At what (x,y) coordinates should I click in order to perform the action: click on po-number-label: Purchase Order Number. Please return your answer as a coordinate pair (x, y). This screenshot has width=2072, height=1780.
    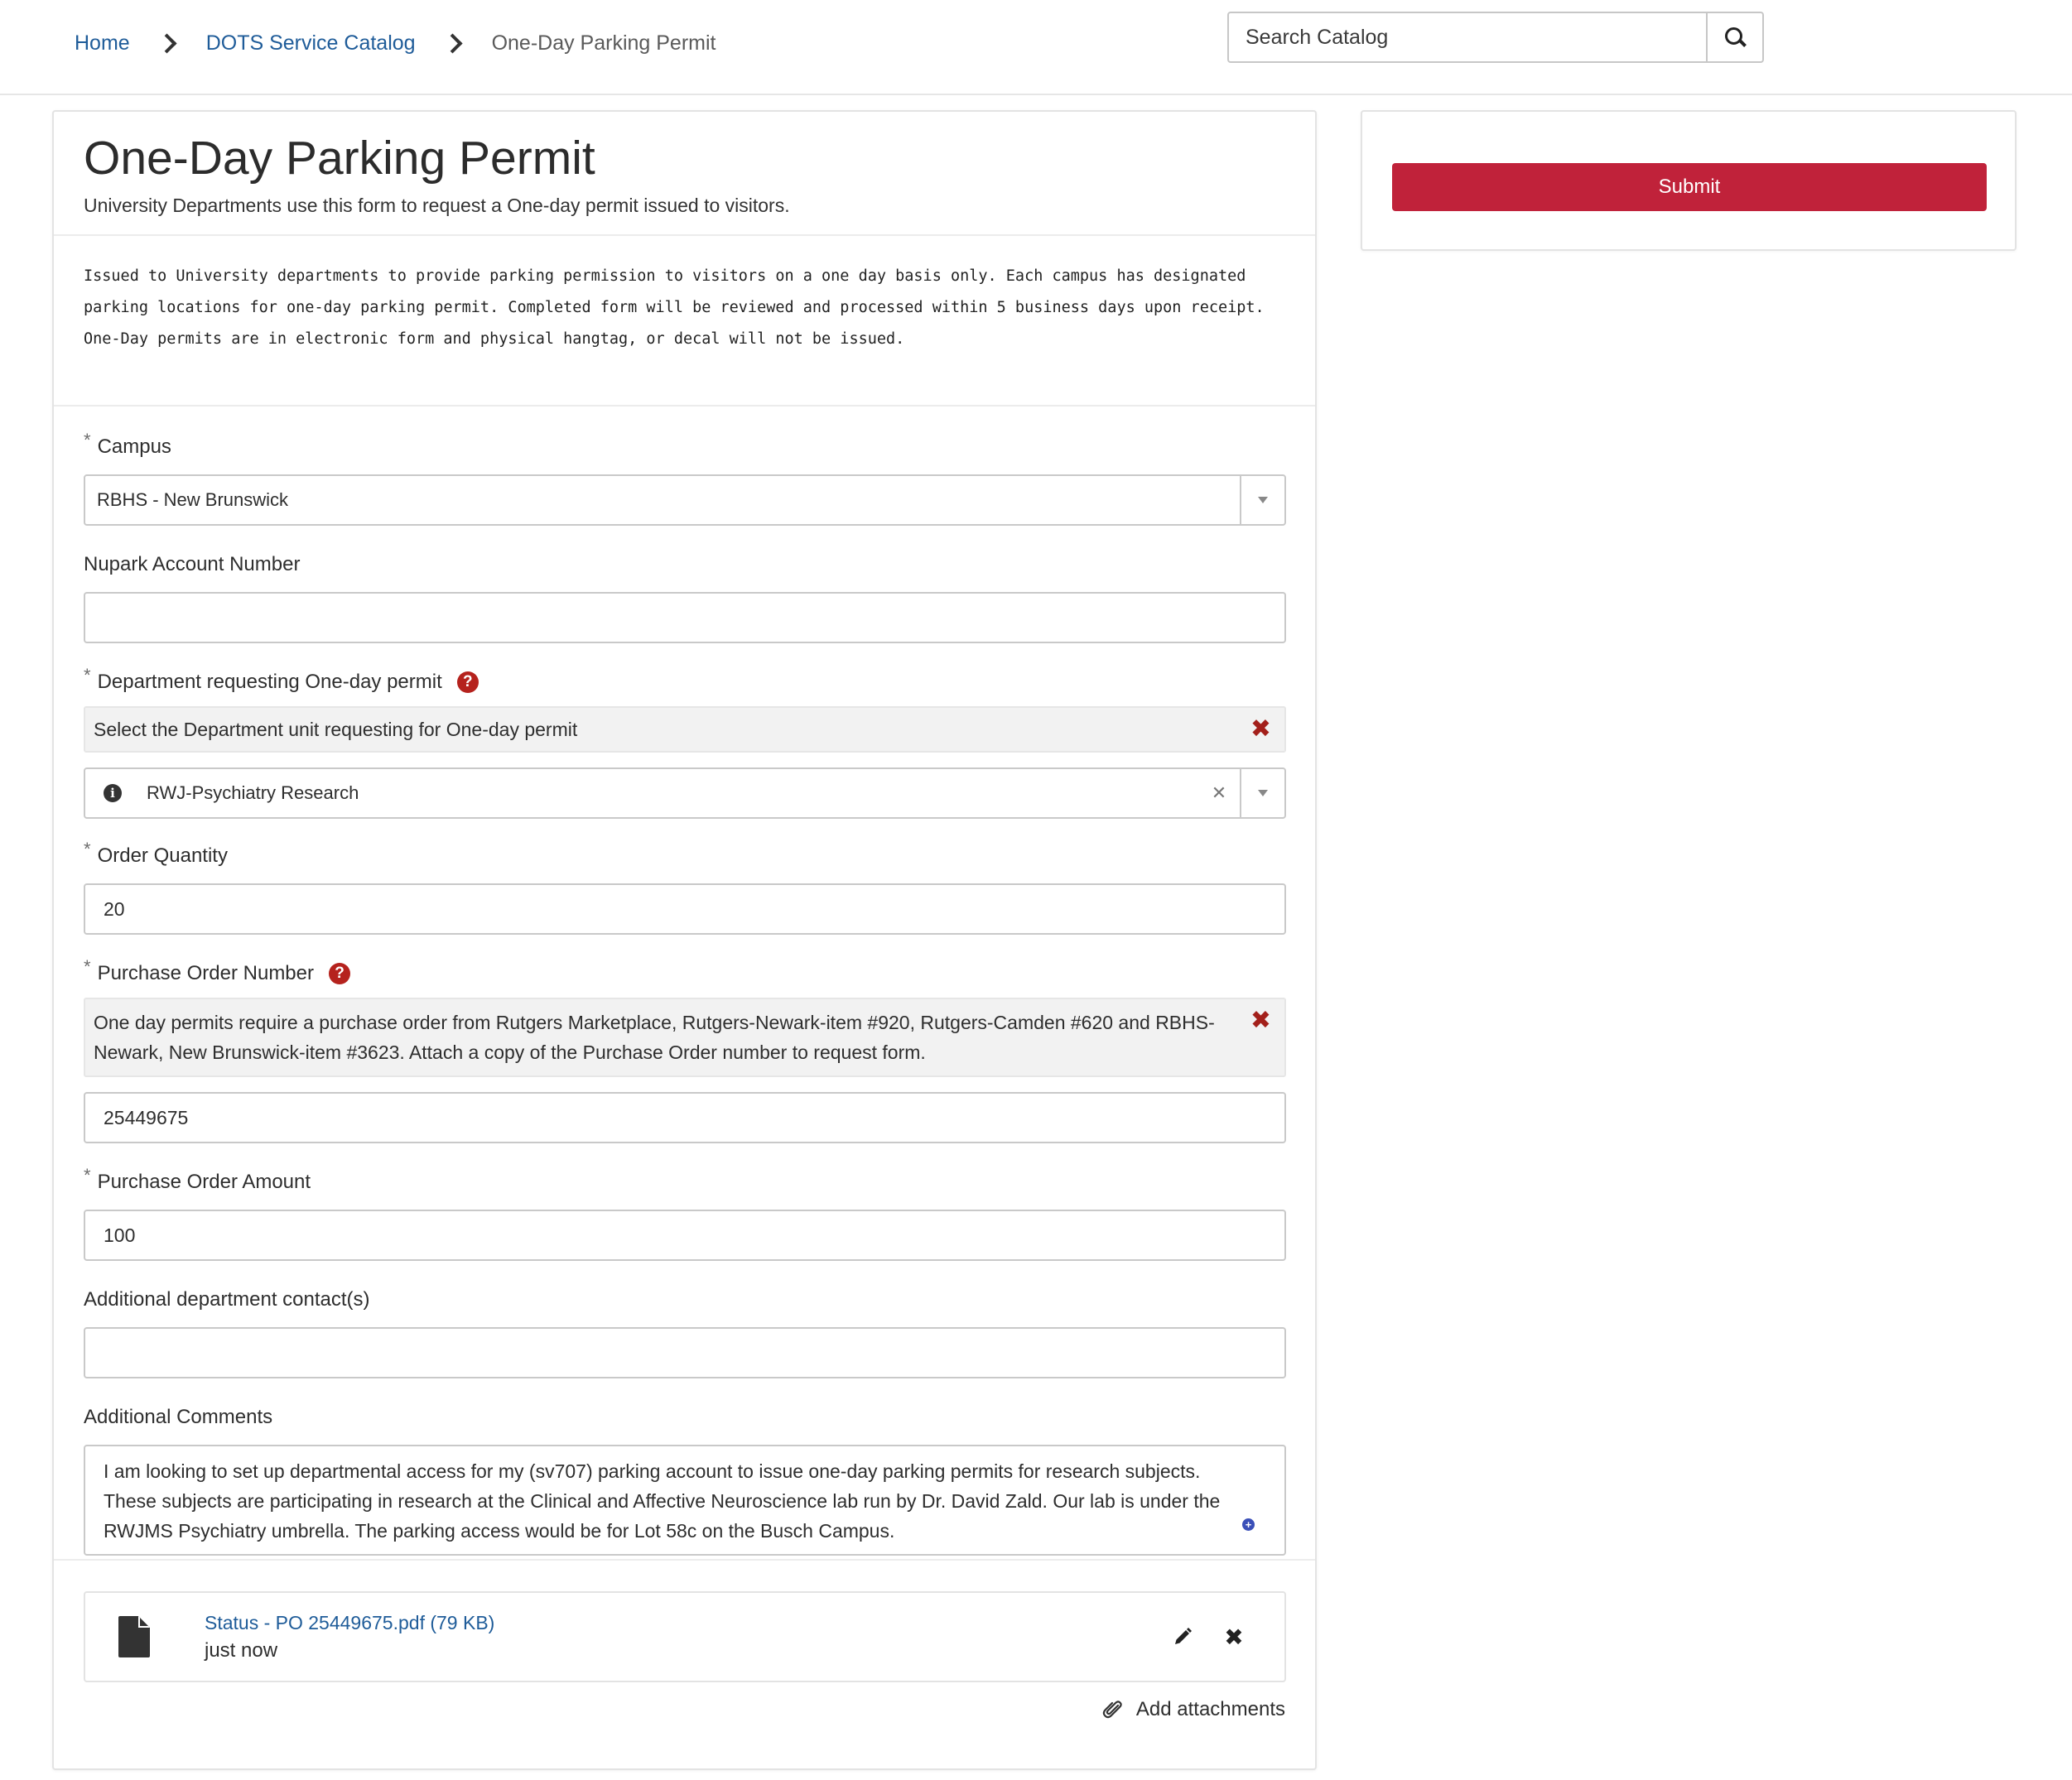
    Looking at the image, I should click on (206, 973).